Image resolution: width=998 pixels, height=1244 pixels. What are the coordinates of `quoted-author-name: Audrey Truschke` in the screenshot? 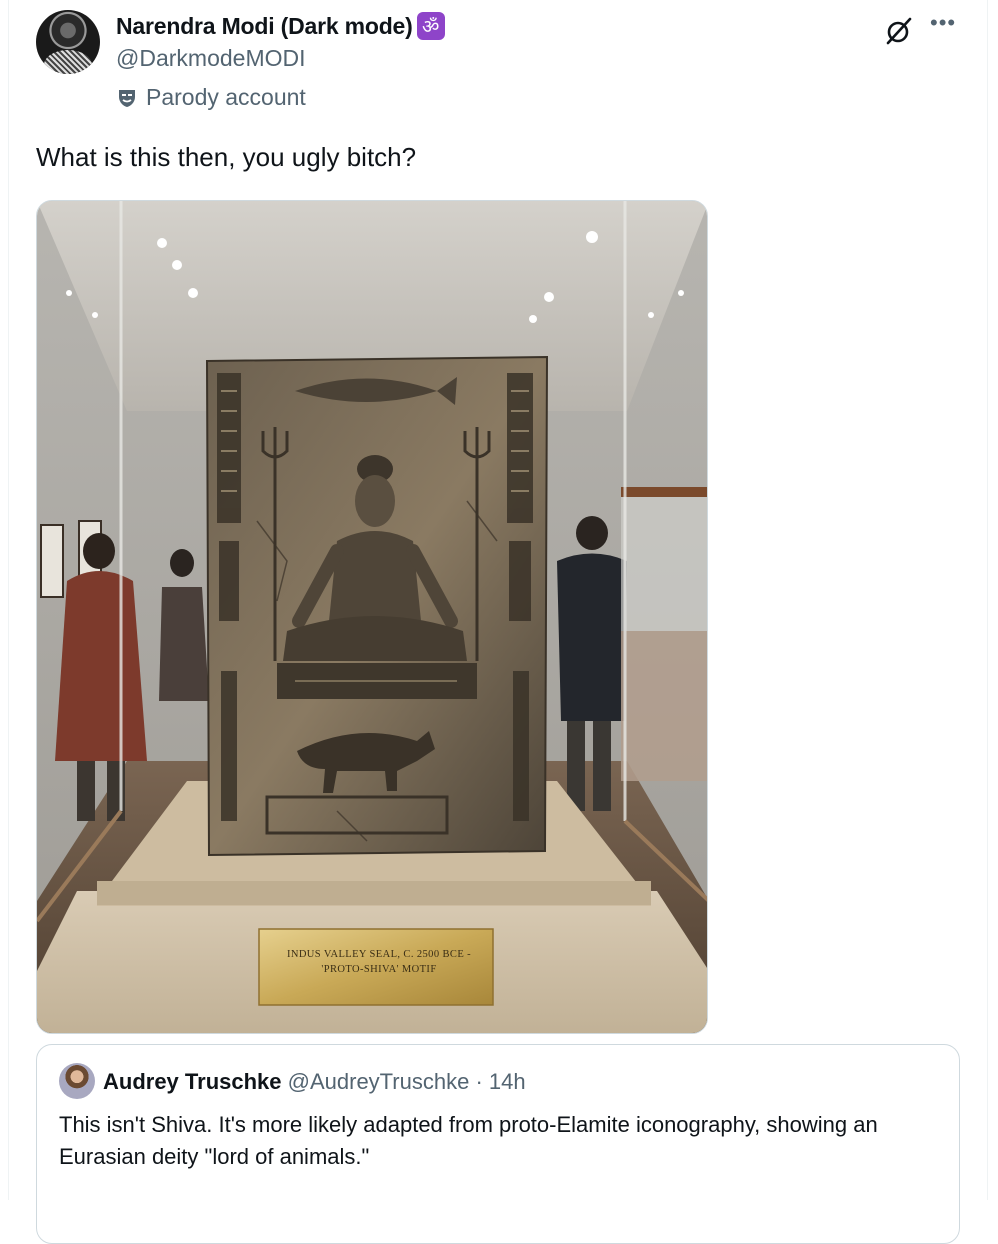 It's located at (192, 1081).